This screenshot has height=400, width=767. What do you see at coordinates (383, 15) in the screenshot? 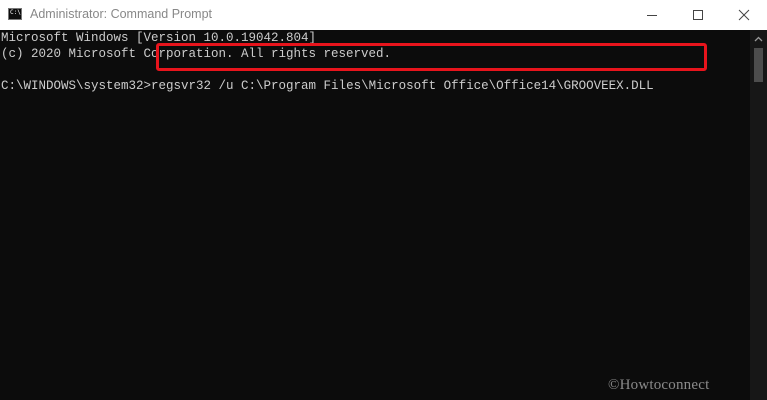
I see `title-bar: C:\ Administrator: Command Prompt` at bounding box center [383, 15].